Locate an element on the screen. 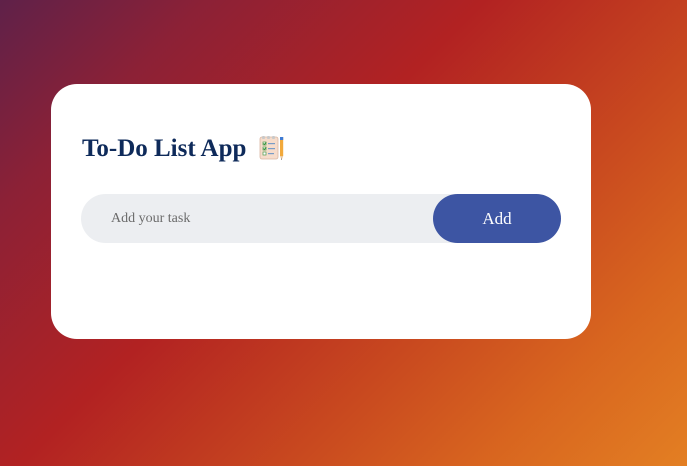  notepad-checklist-icon is located at coordinates (272, 148).